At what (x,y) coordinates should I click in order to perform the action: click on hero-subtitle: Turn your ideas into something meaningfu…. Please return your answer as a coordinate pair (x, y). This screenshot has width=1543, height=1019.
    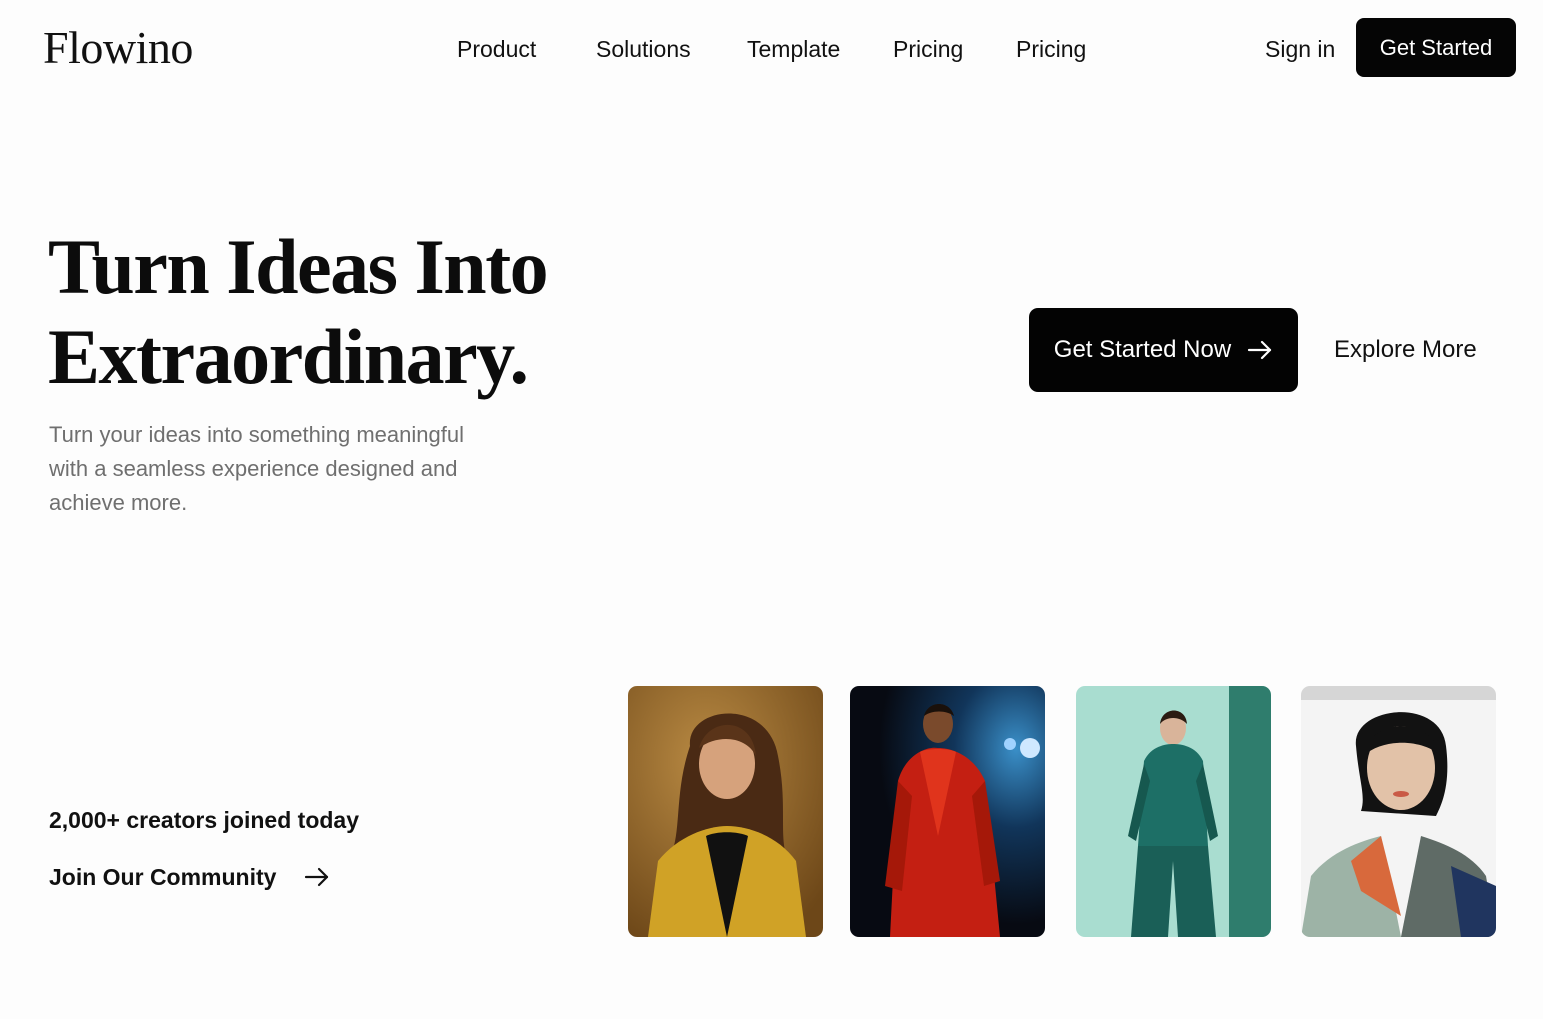
    Looking at the image, I should click on (256, 468).